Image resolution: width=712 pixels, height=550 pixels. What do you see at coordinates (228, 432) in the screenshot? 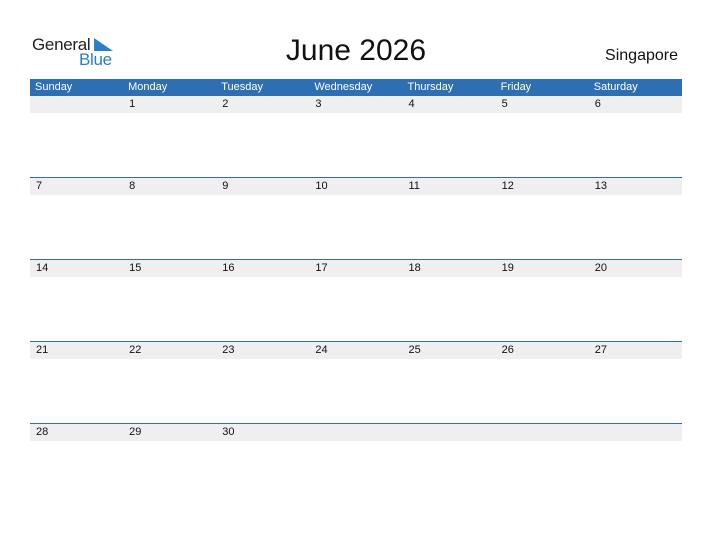
I see `day-cell: 30` at bounding box center [228, 432].